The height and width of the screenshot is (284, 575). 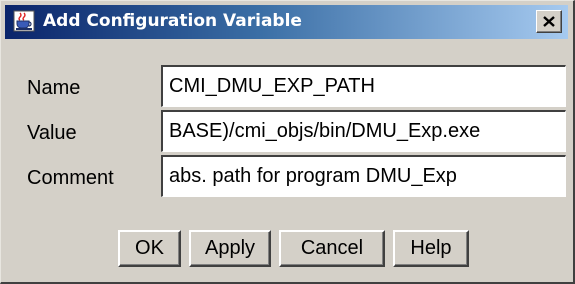 I want to click on value-field, so click(x=363, y=131).